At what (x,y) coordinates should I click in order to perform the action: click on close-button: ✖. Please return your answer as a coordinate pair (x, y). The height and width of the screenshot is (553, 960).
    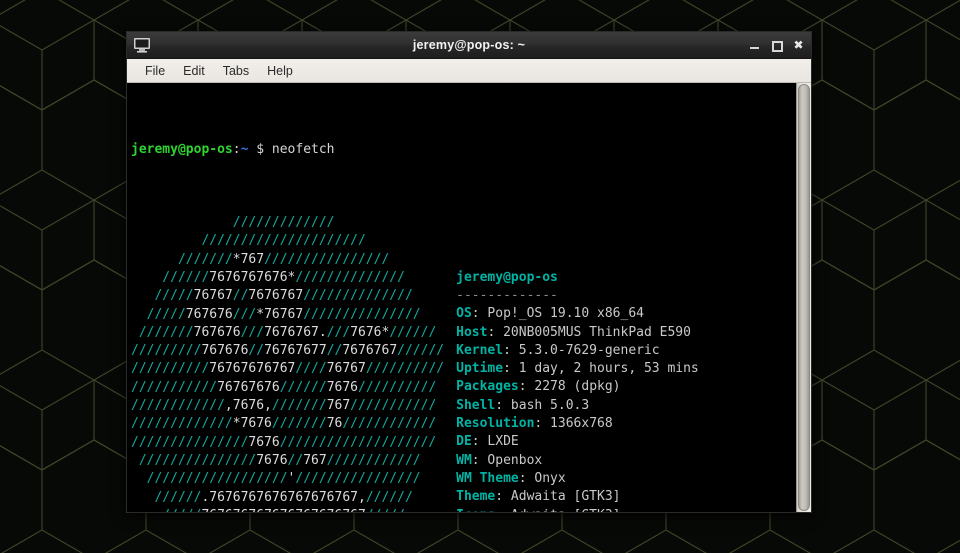
    Looking at the image, I should click on (798, 45).